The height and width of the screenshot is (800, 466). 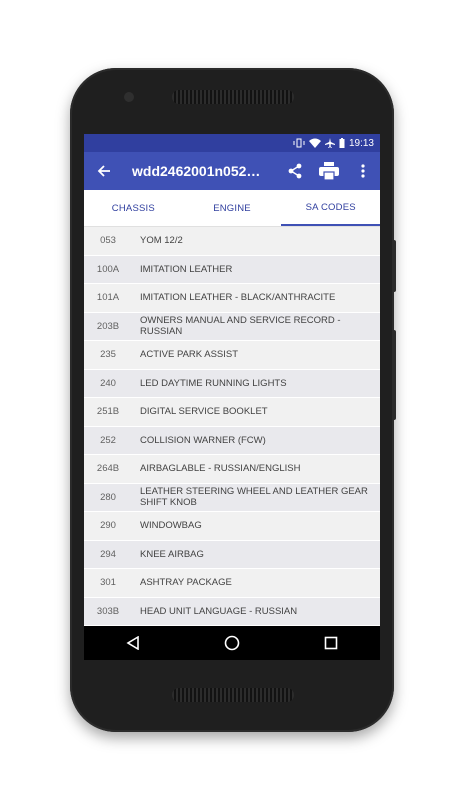 I want to click on sa-code: 101A, so click(x=108, y=298).